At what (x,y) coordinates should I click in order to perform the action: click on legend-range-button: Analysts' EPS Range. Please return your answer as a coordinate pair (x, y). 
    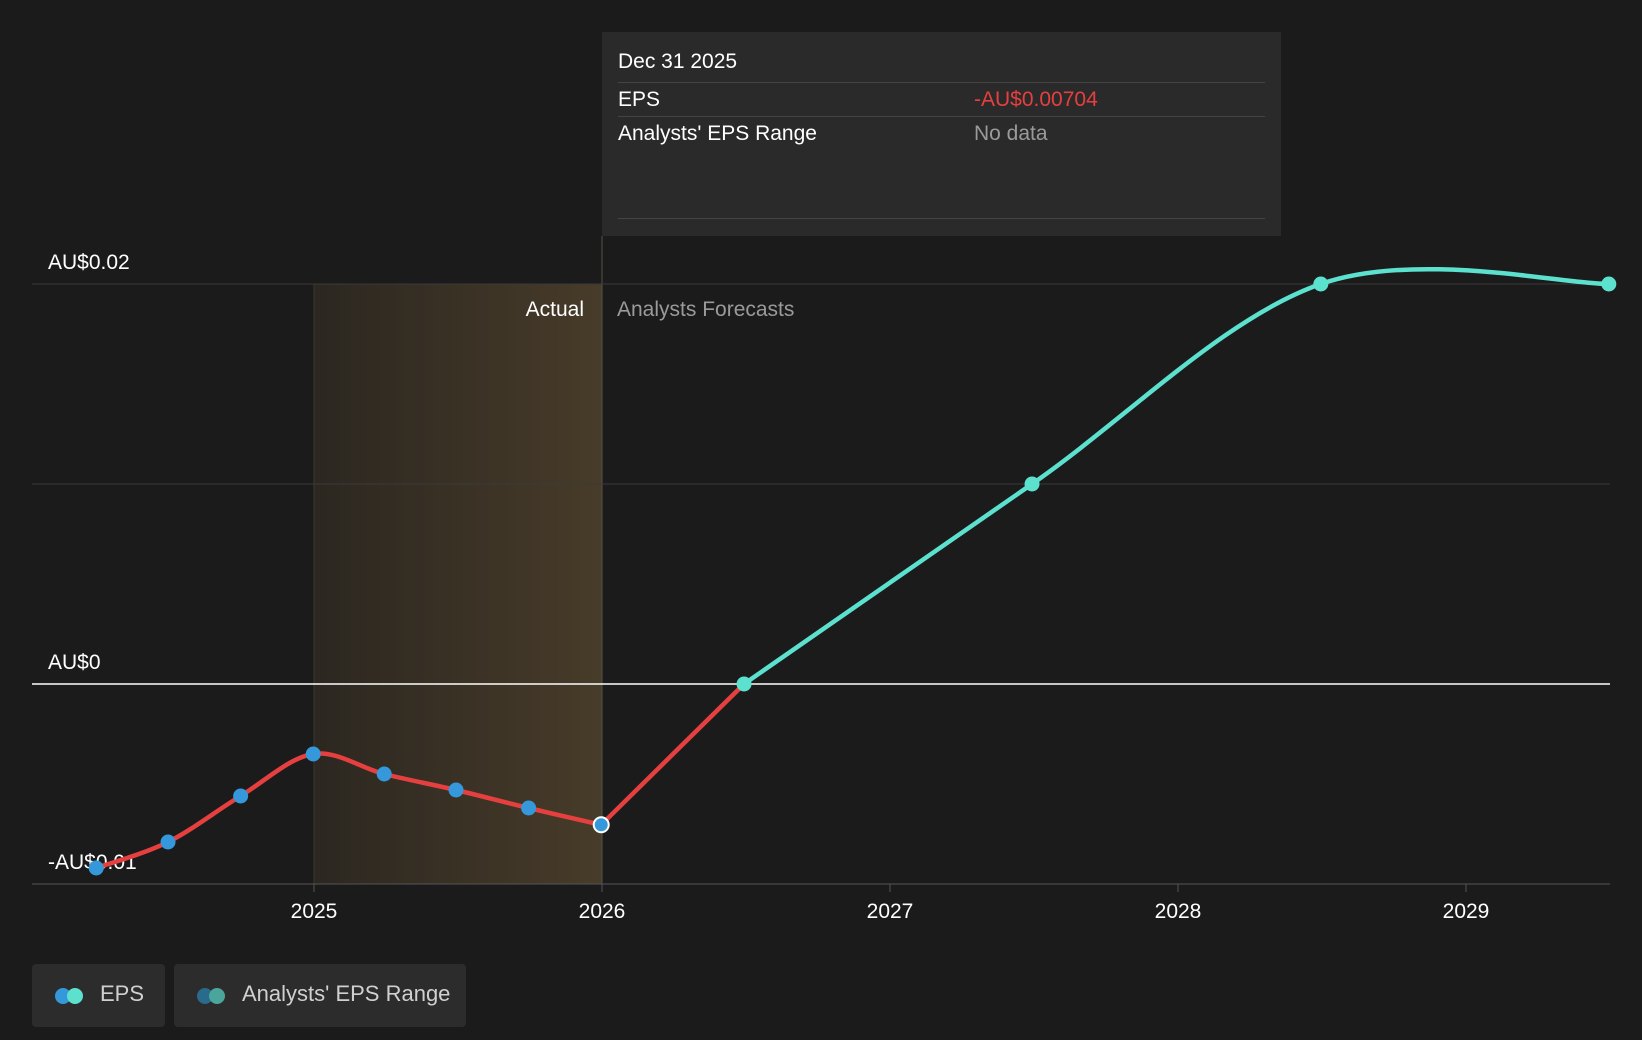
    Looking at the image, I should click on (320, 995).